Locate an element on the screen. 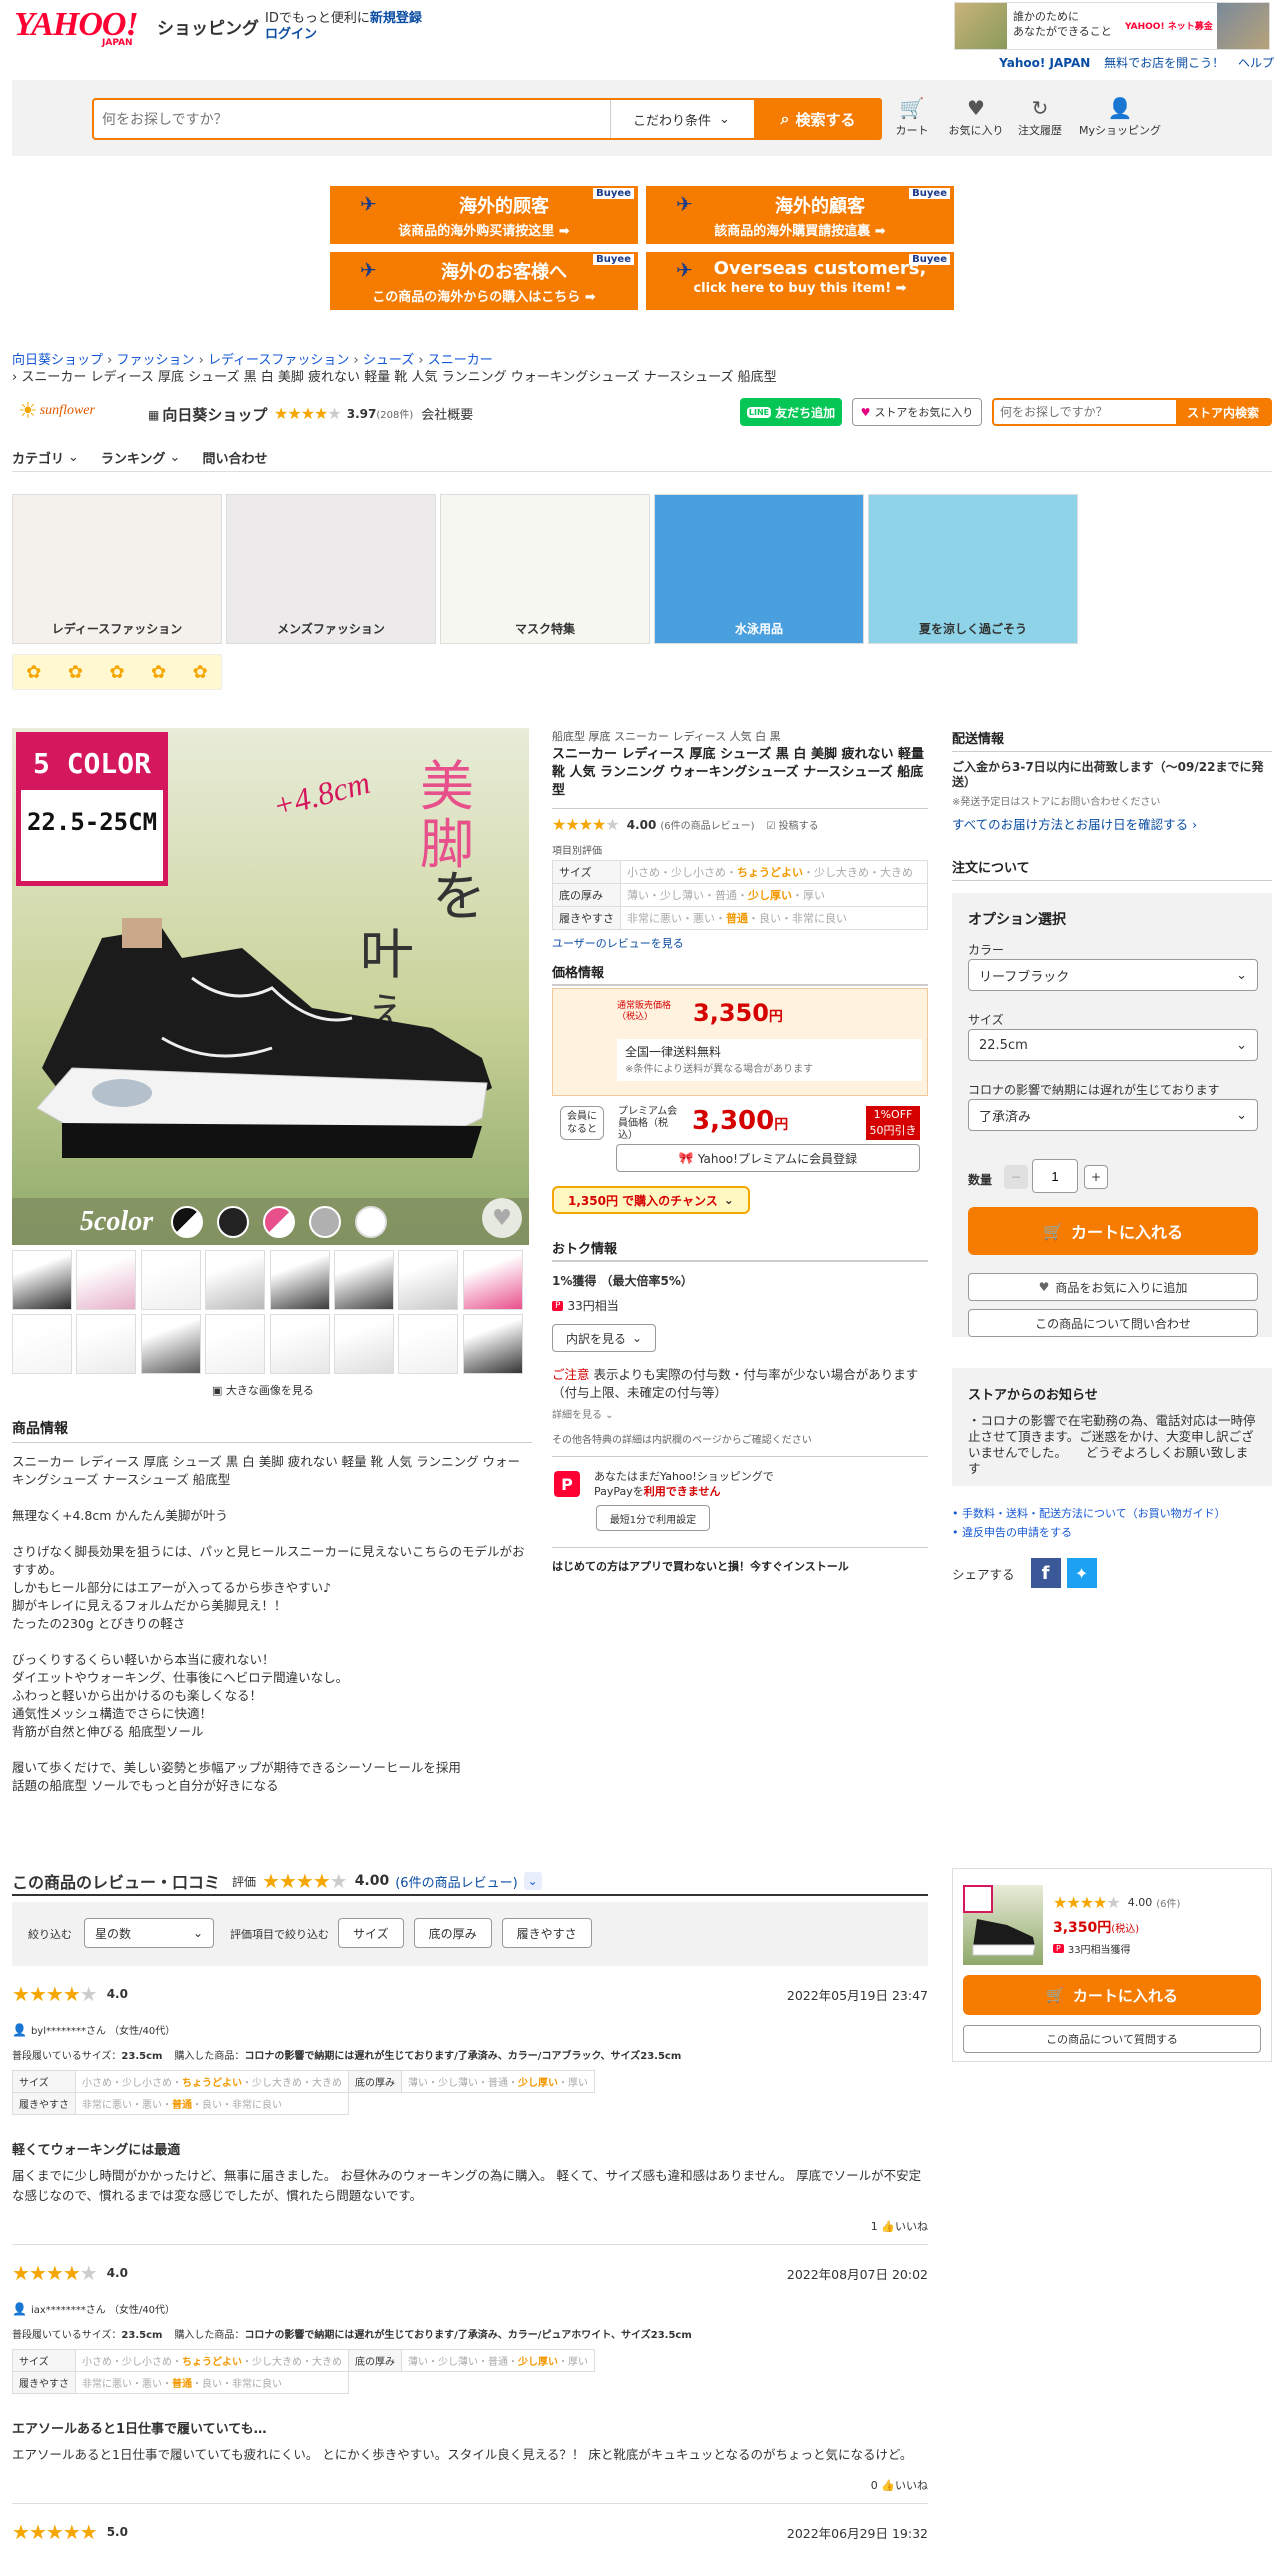 This screenshot has width=1284, height=2568. post-review-link: ☑ 投稿する is located at coordinates (793, 824).